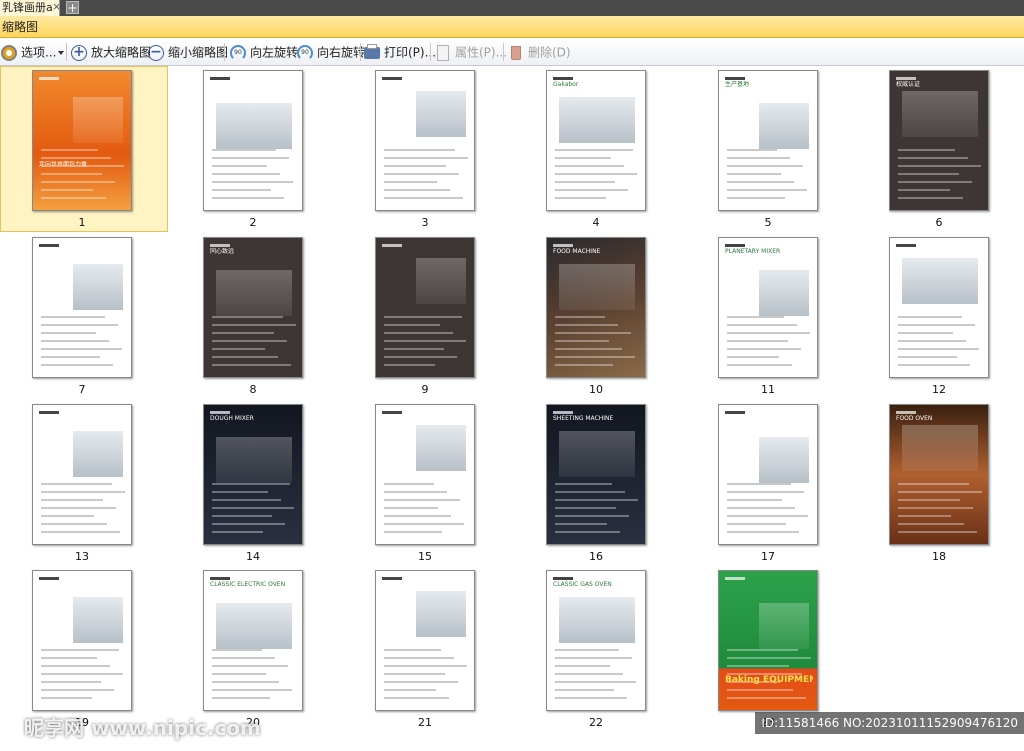 This screenshot has height=751, width=1024. Describe the element at coordinates (768, 140) in the screenshot. I see `page-thumbnail-5: 生产基地` at that location.